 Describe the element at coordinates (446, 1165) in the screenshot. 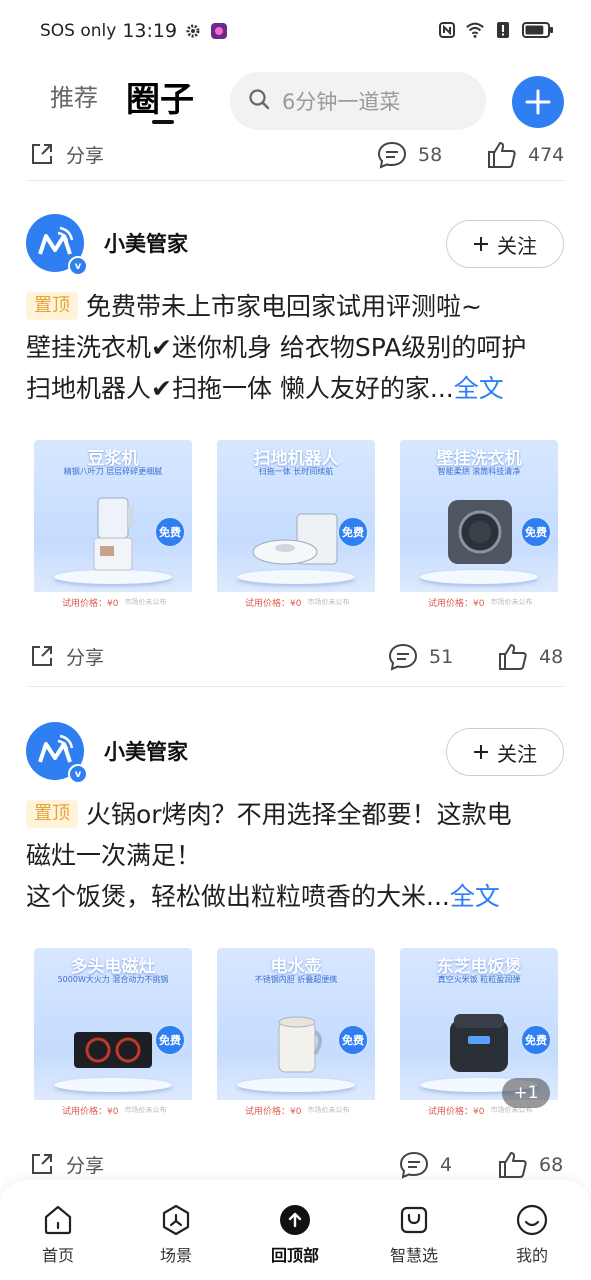

I see `comment-count: 4` at that location.